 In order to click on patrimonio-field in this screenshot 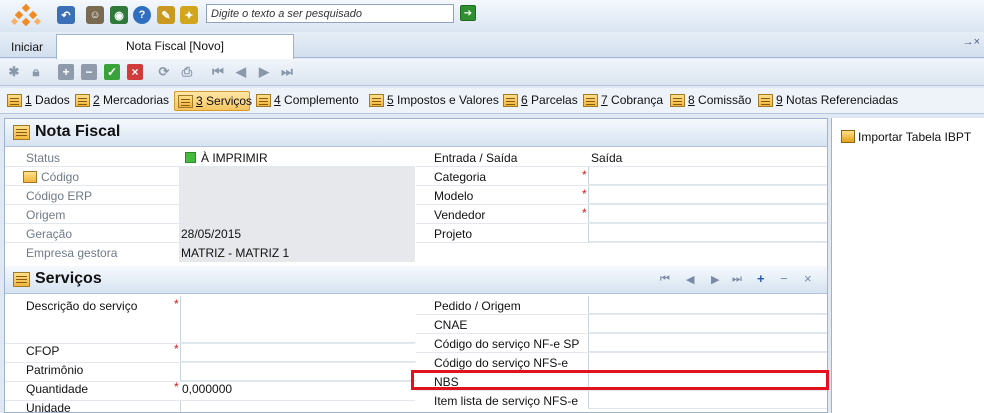, I will do `click(298, 372)`.